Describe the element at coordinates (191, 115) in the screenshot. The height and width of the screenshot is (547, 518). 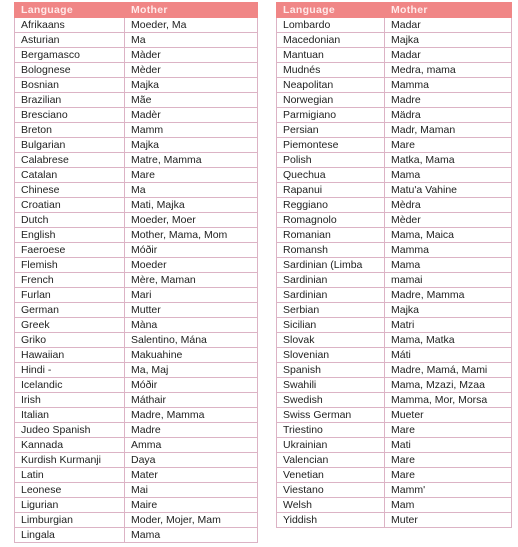
I see `mother-word-cell: Madèr` at that location.